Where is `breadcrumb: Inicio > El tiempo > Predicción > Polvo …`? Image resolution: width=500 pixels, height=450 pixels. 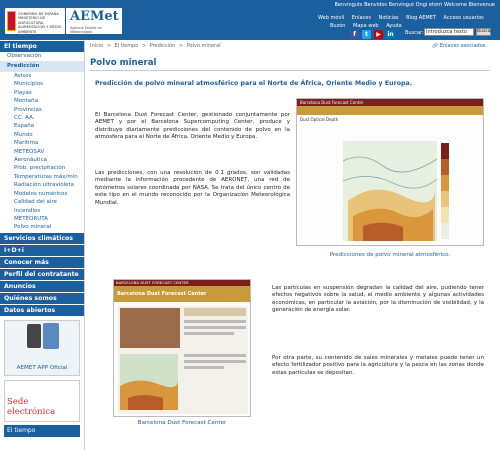 breadcrumb: Inicio > El tiempo > Predicción > Polvo … is located at coordinates (156, 46).